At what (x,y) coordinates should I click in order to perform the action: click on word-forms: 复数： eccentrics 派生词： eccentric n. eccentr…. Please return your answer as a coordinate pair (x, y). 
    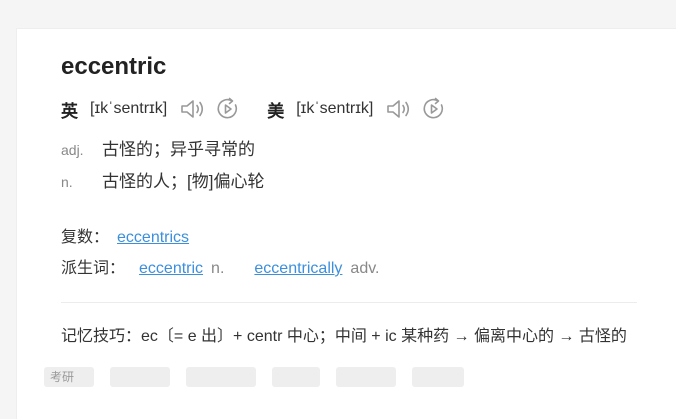
    Looking at the image, I should click on (220, 254).